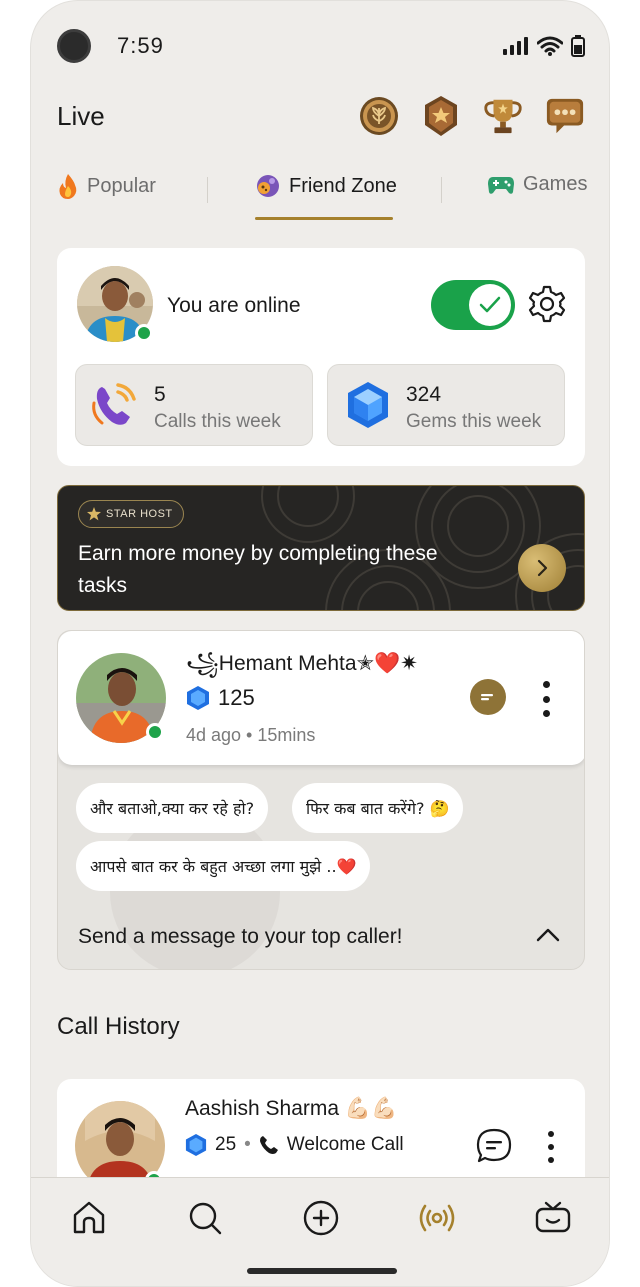  What do you see at coordinates (94, 514) in the screenshot?
I see `star-icon` at bounding box center [94, 514].